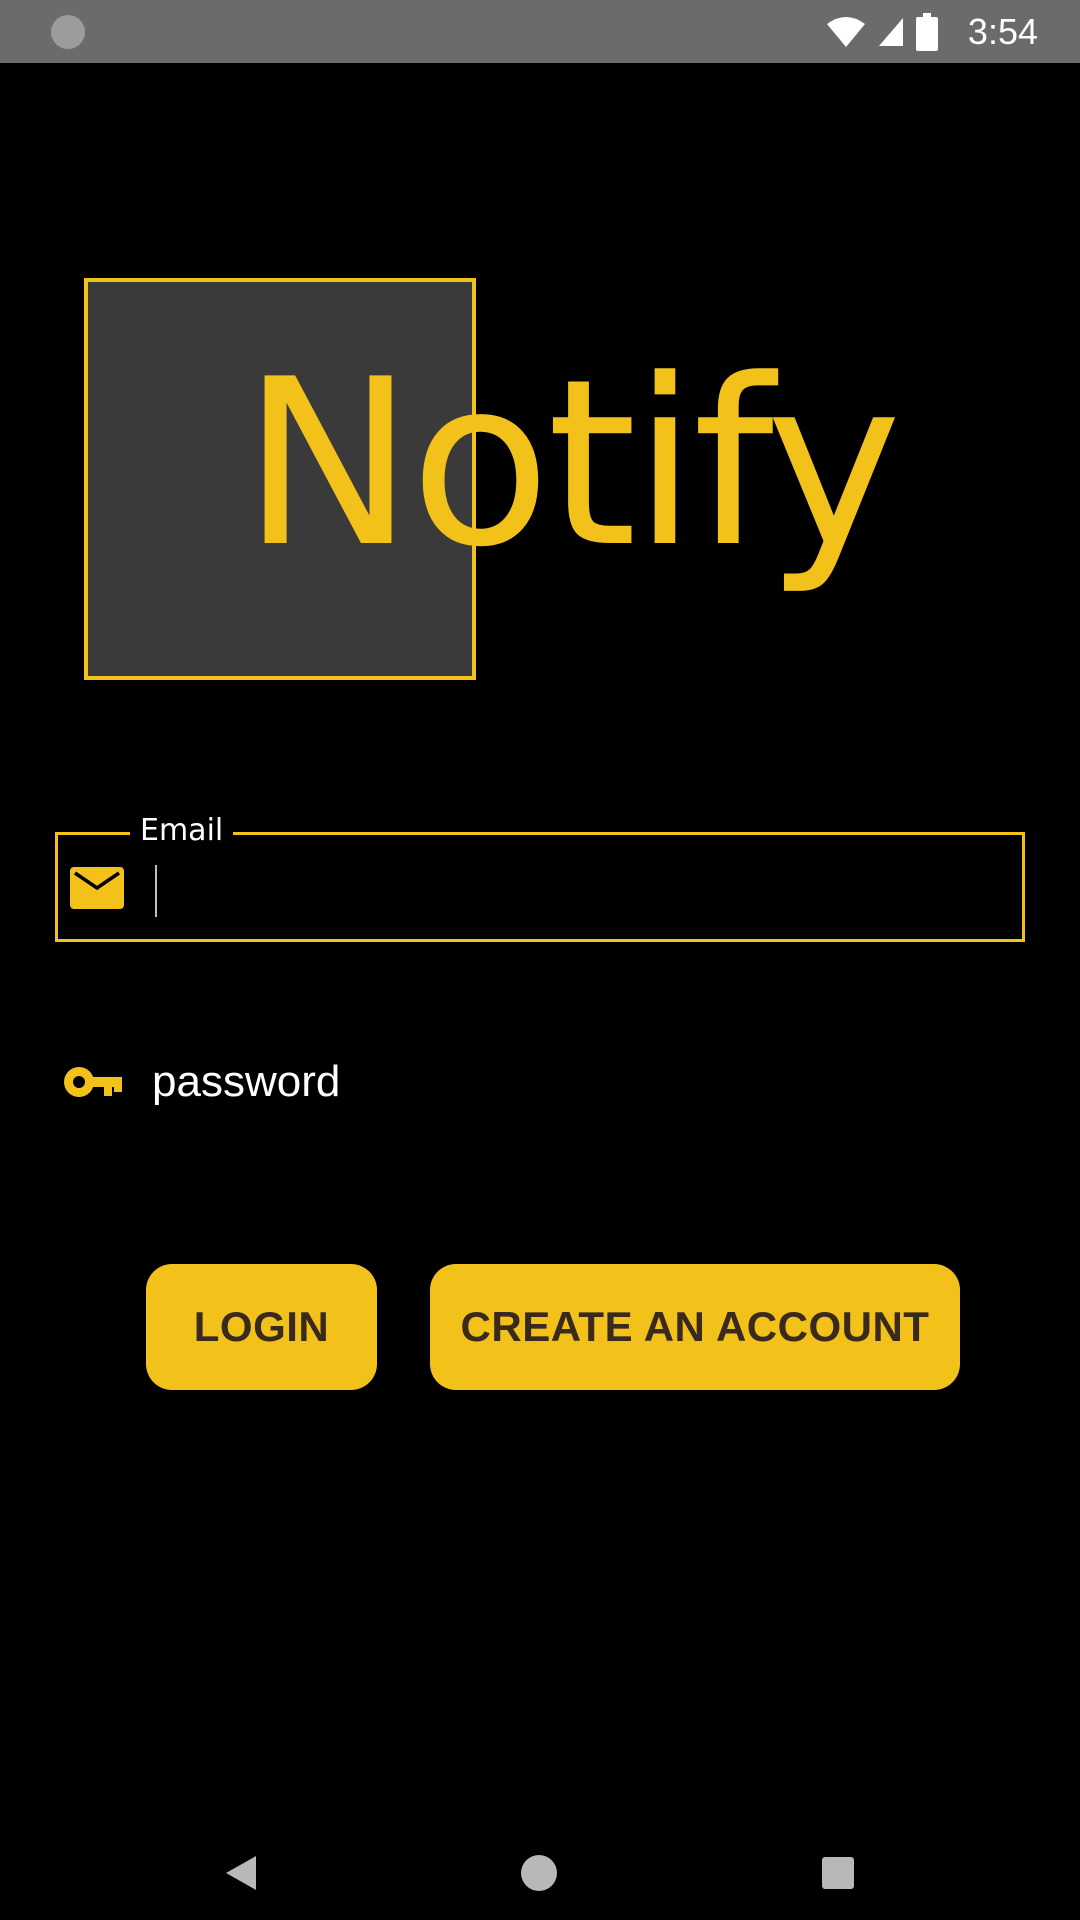 This screenshot has width=1080, height=1920. I want to click on mail-icon, so click(97, 888).